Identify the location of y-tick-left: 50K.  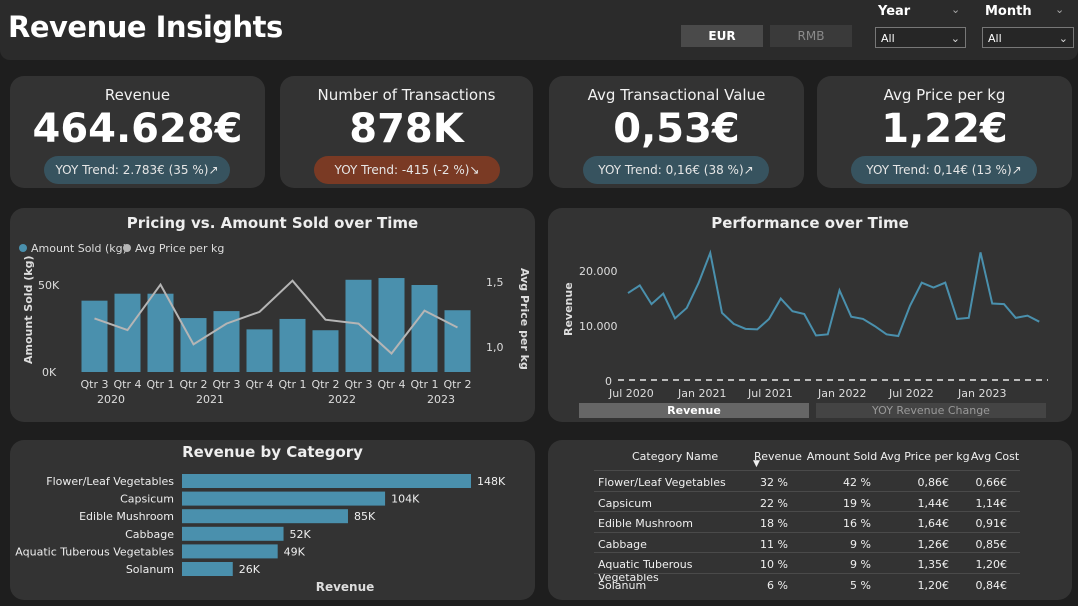
(49, 285).